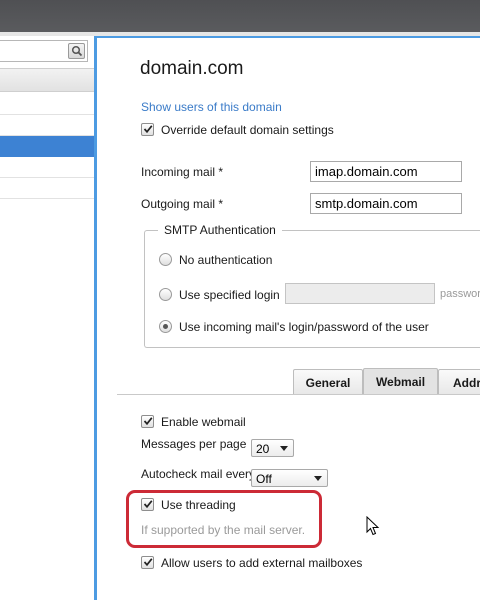 This screenshot has height=600, width=480. Describe the element at coordinates (229, 295) in the screenshot. I see `specified-login-label: Use specified login` at that location.